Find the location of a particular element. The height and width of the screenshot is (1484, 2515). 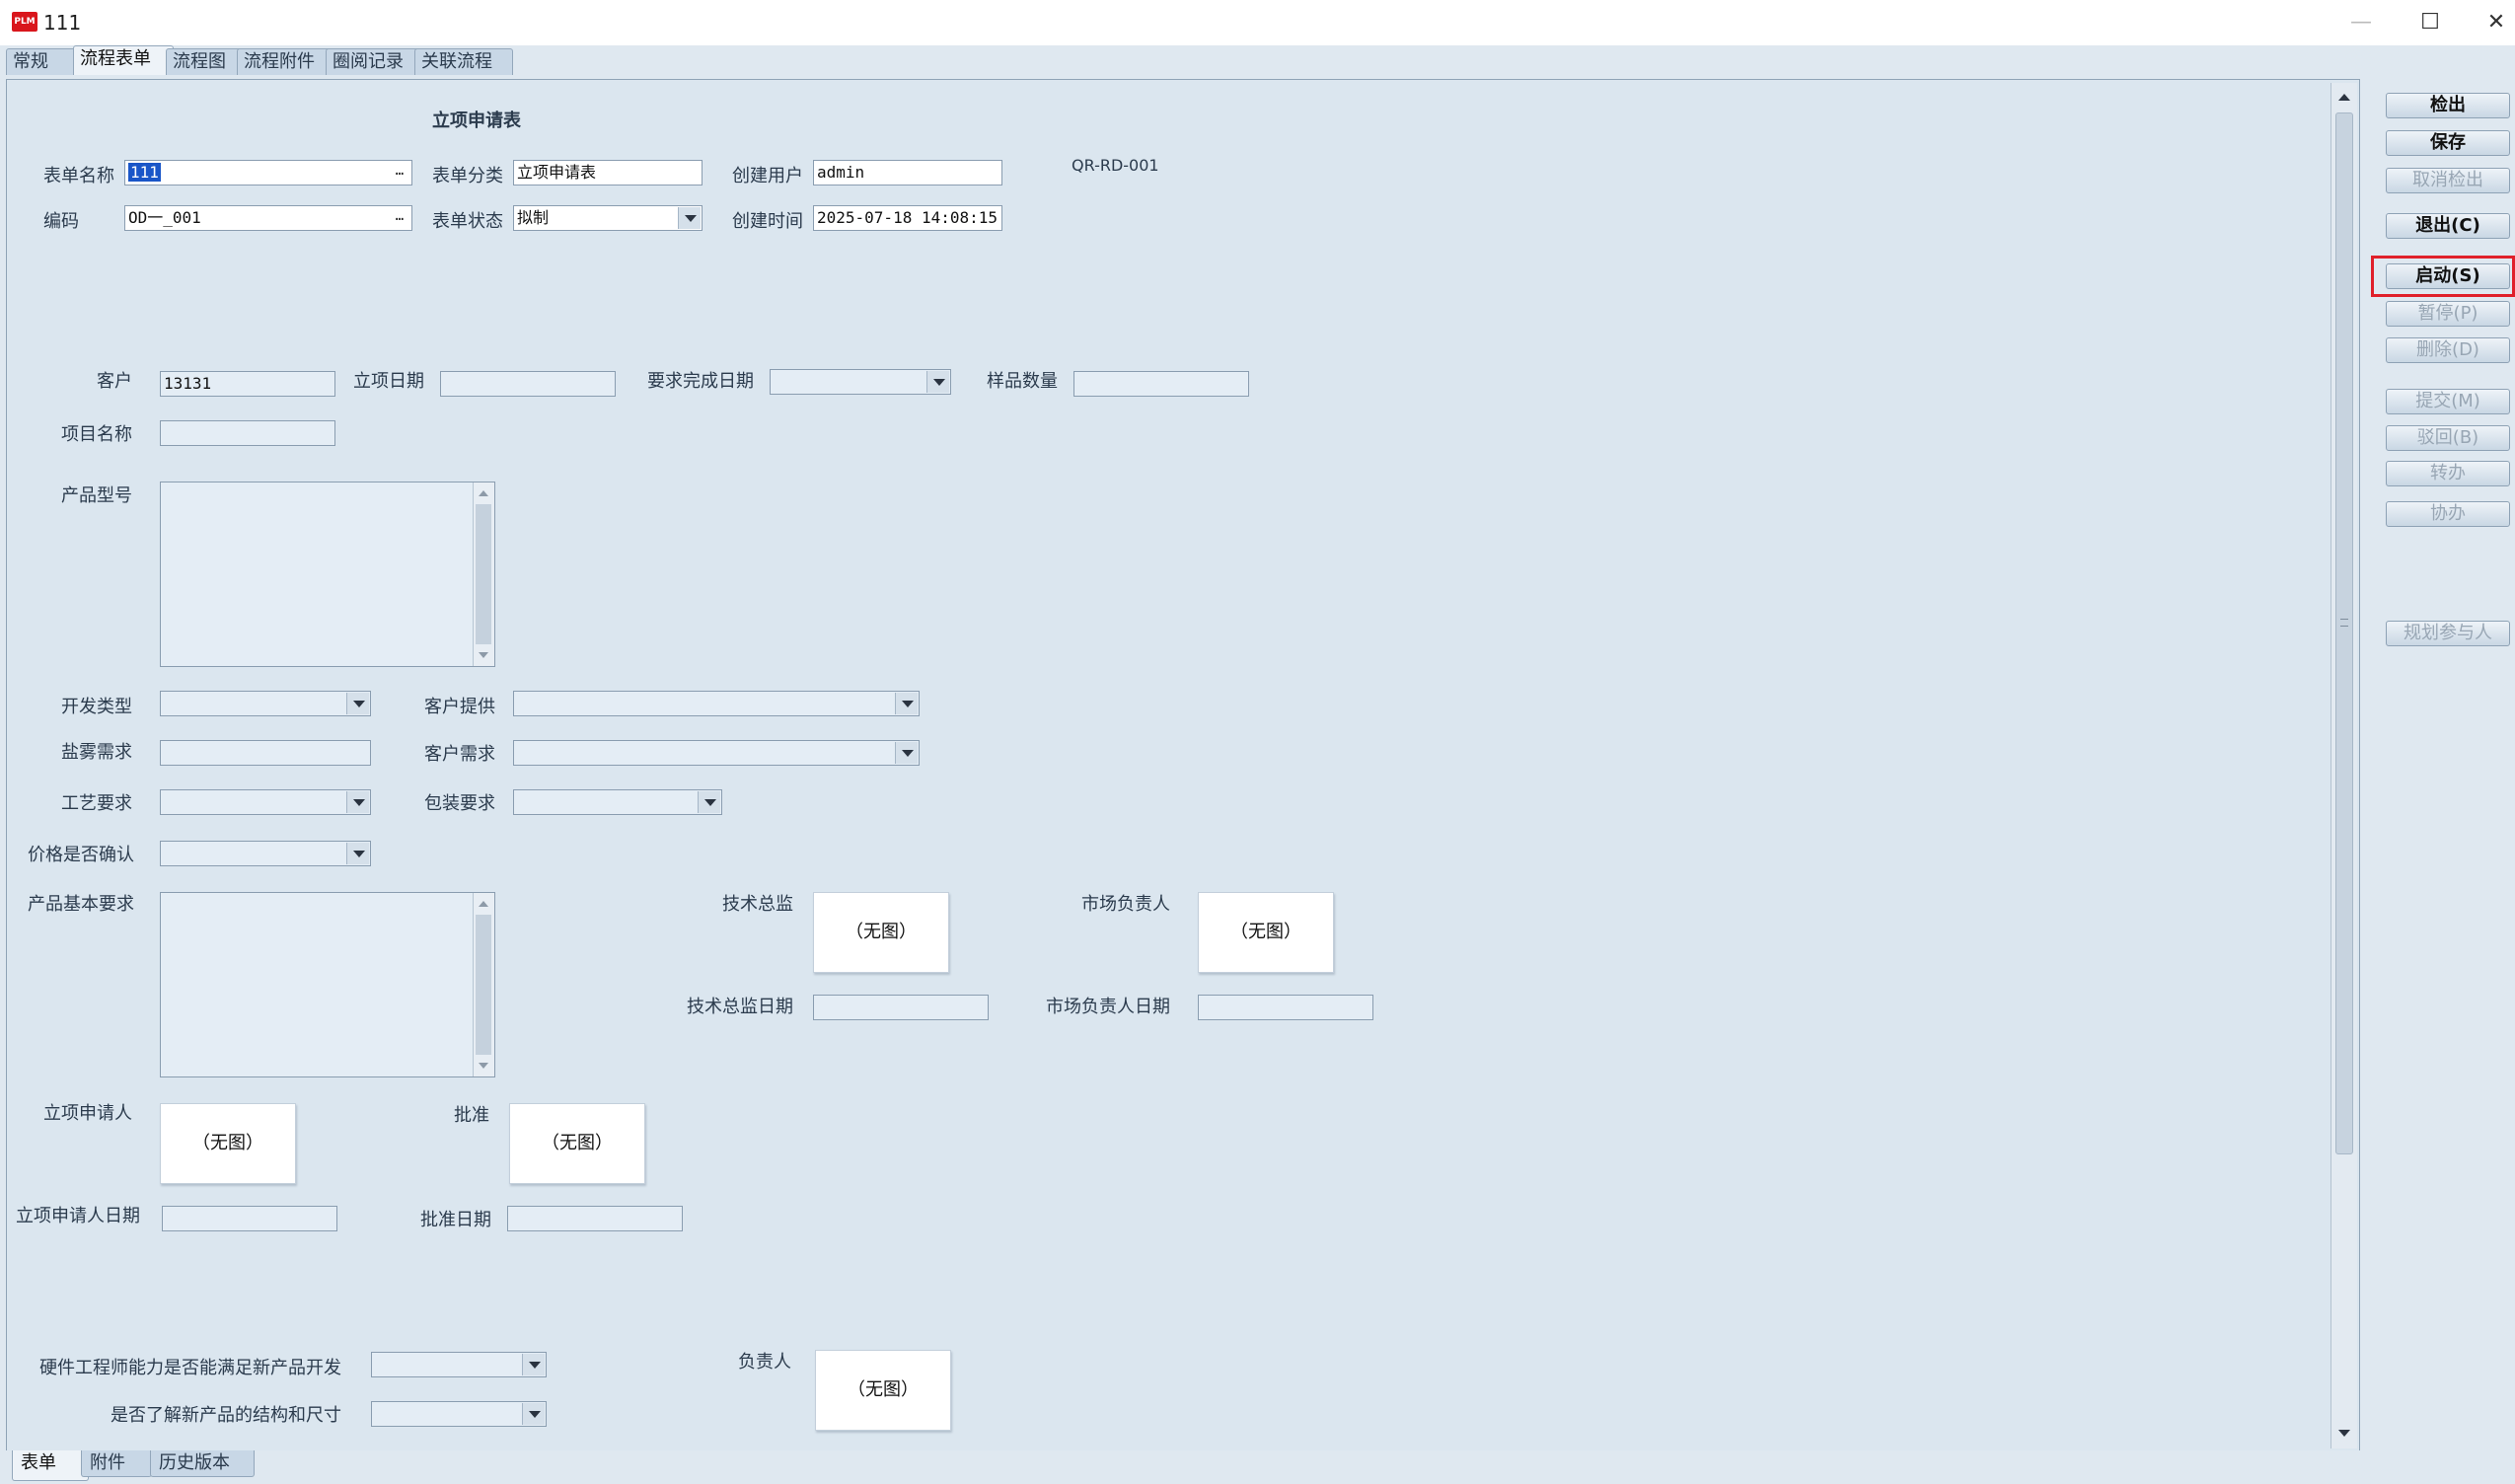

product-model-label: 产品型号 is located at coordinates (96, 495).